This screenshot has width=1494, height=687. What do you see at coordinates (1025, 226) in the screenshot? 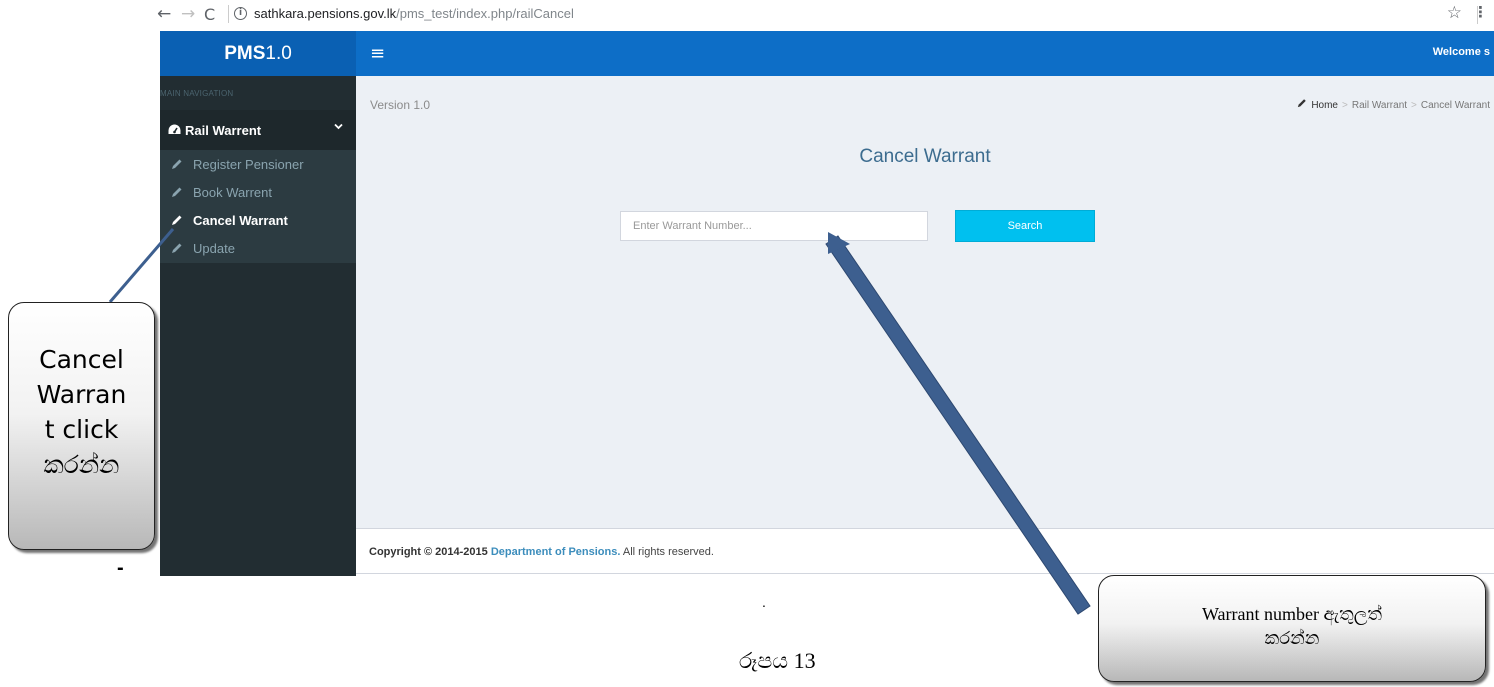
I see `search-button: Search` at bounding box center [1025, 226].